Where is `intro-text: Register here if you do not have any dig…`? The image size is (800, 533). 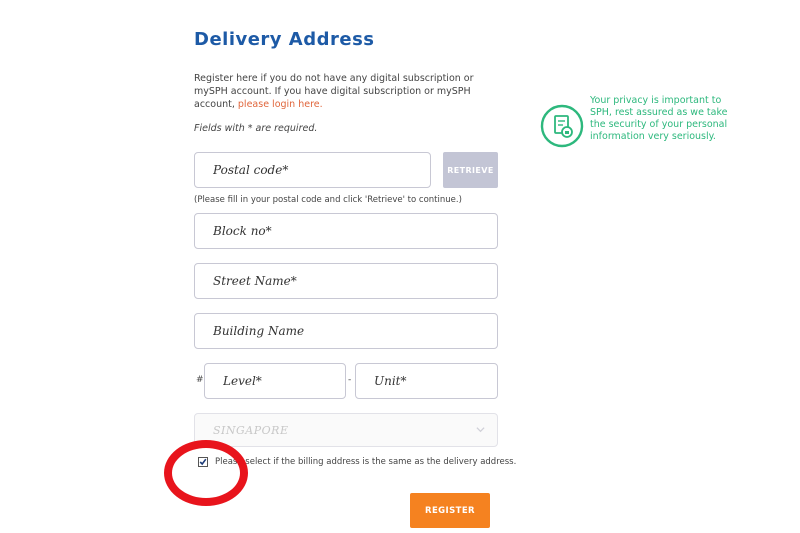
intro-text: Register here if you do not have any dig… is located at coordinates (344, 91).